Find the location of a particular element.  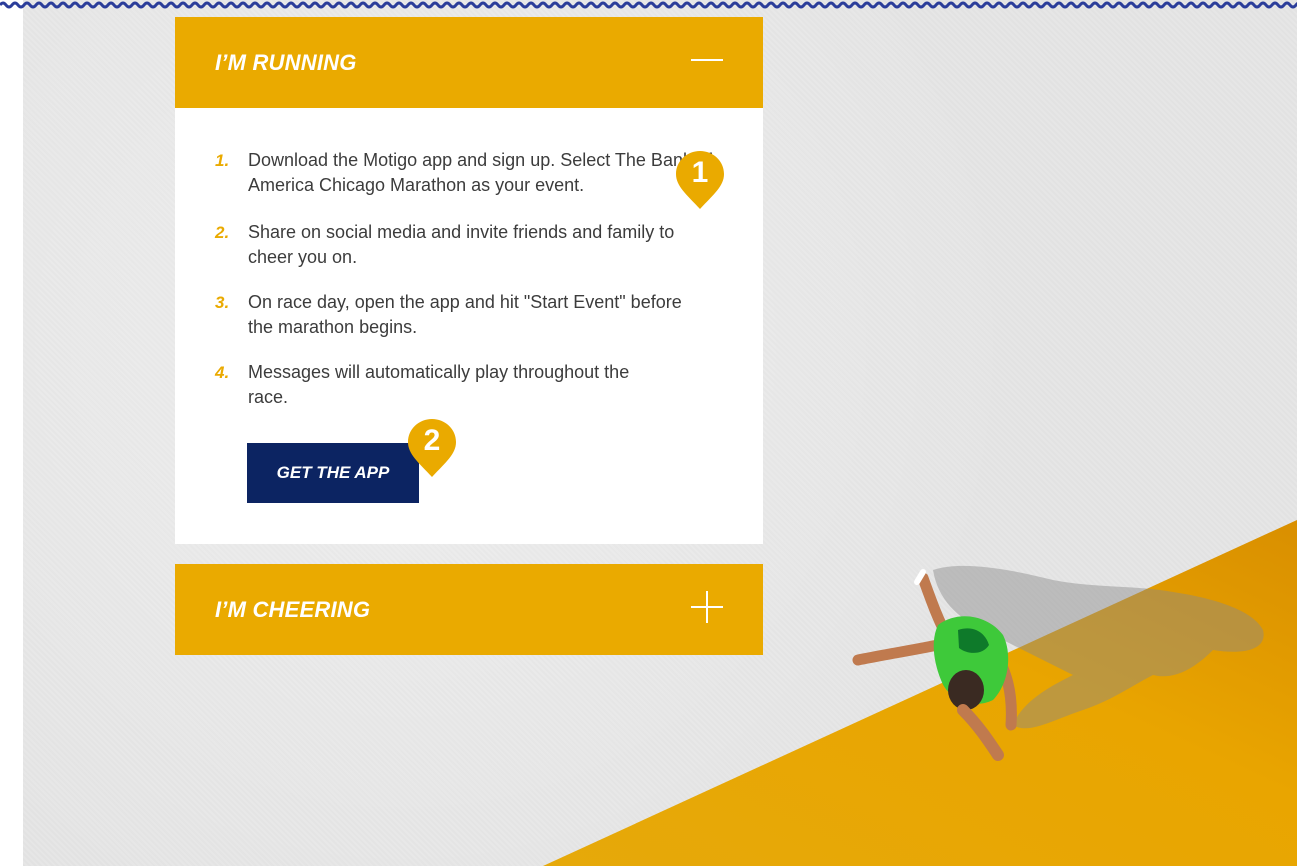

step-number: 3. is located at coordinates (222, 302).